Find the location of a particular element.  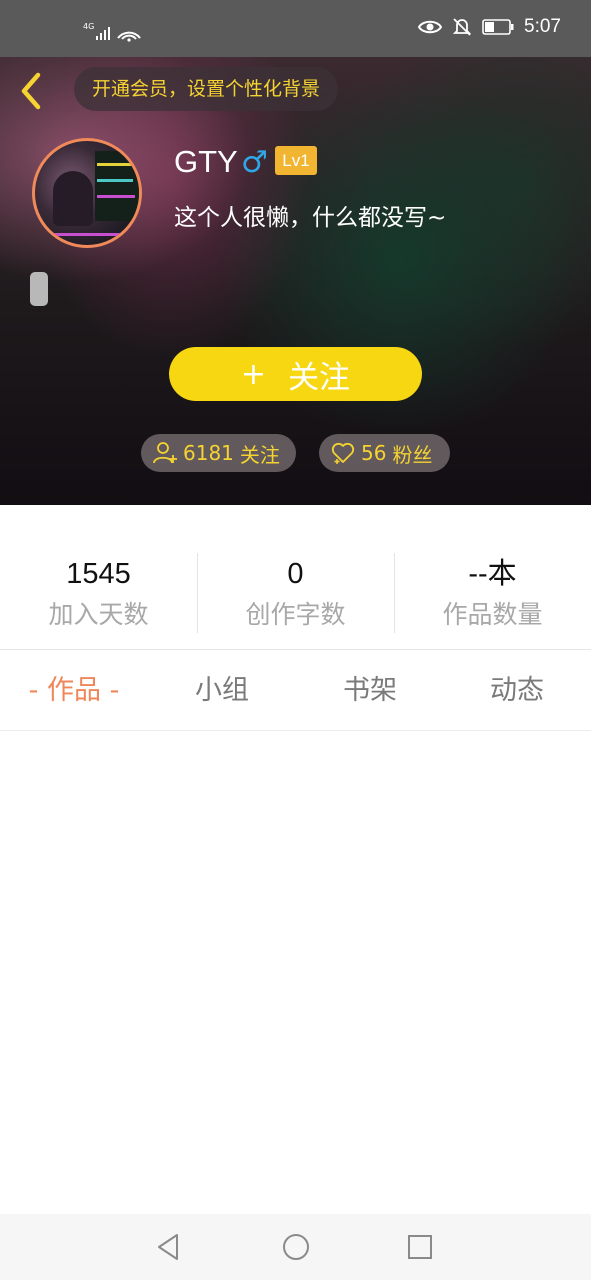

network-type: 4G is located at coordinates (89, 26).